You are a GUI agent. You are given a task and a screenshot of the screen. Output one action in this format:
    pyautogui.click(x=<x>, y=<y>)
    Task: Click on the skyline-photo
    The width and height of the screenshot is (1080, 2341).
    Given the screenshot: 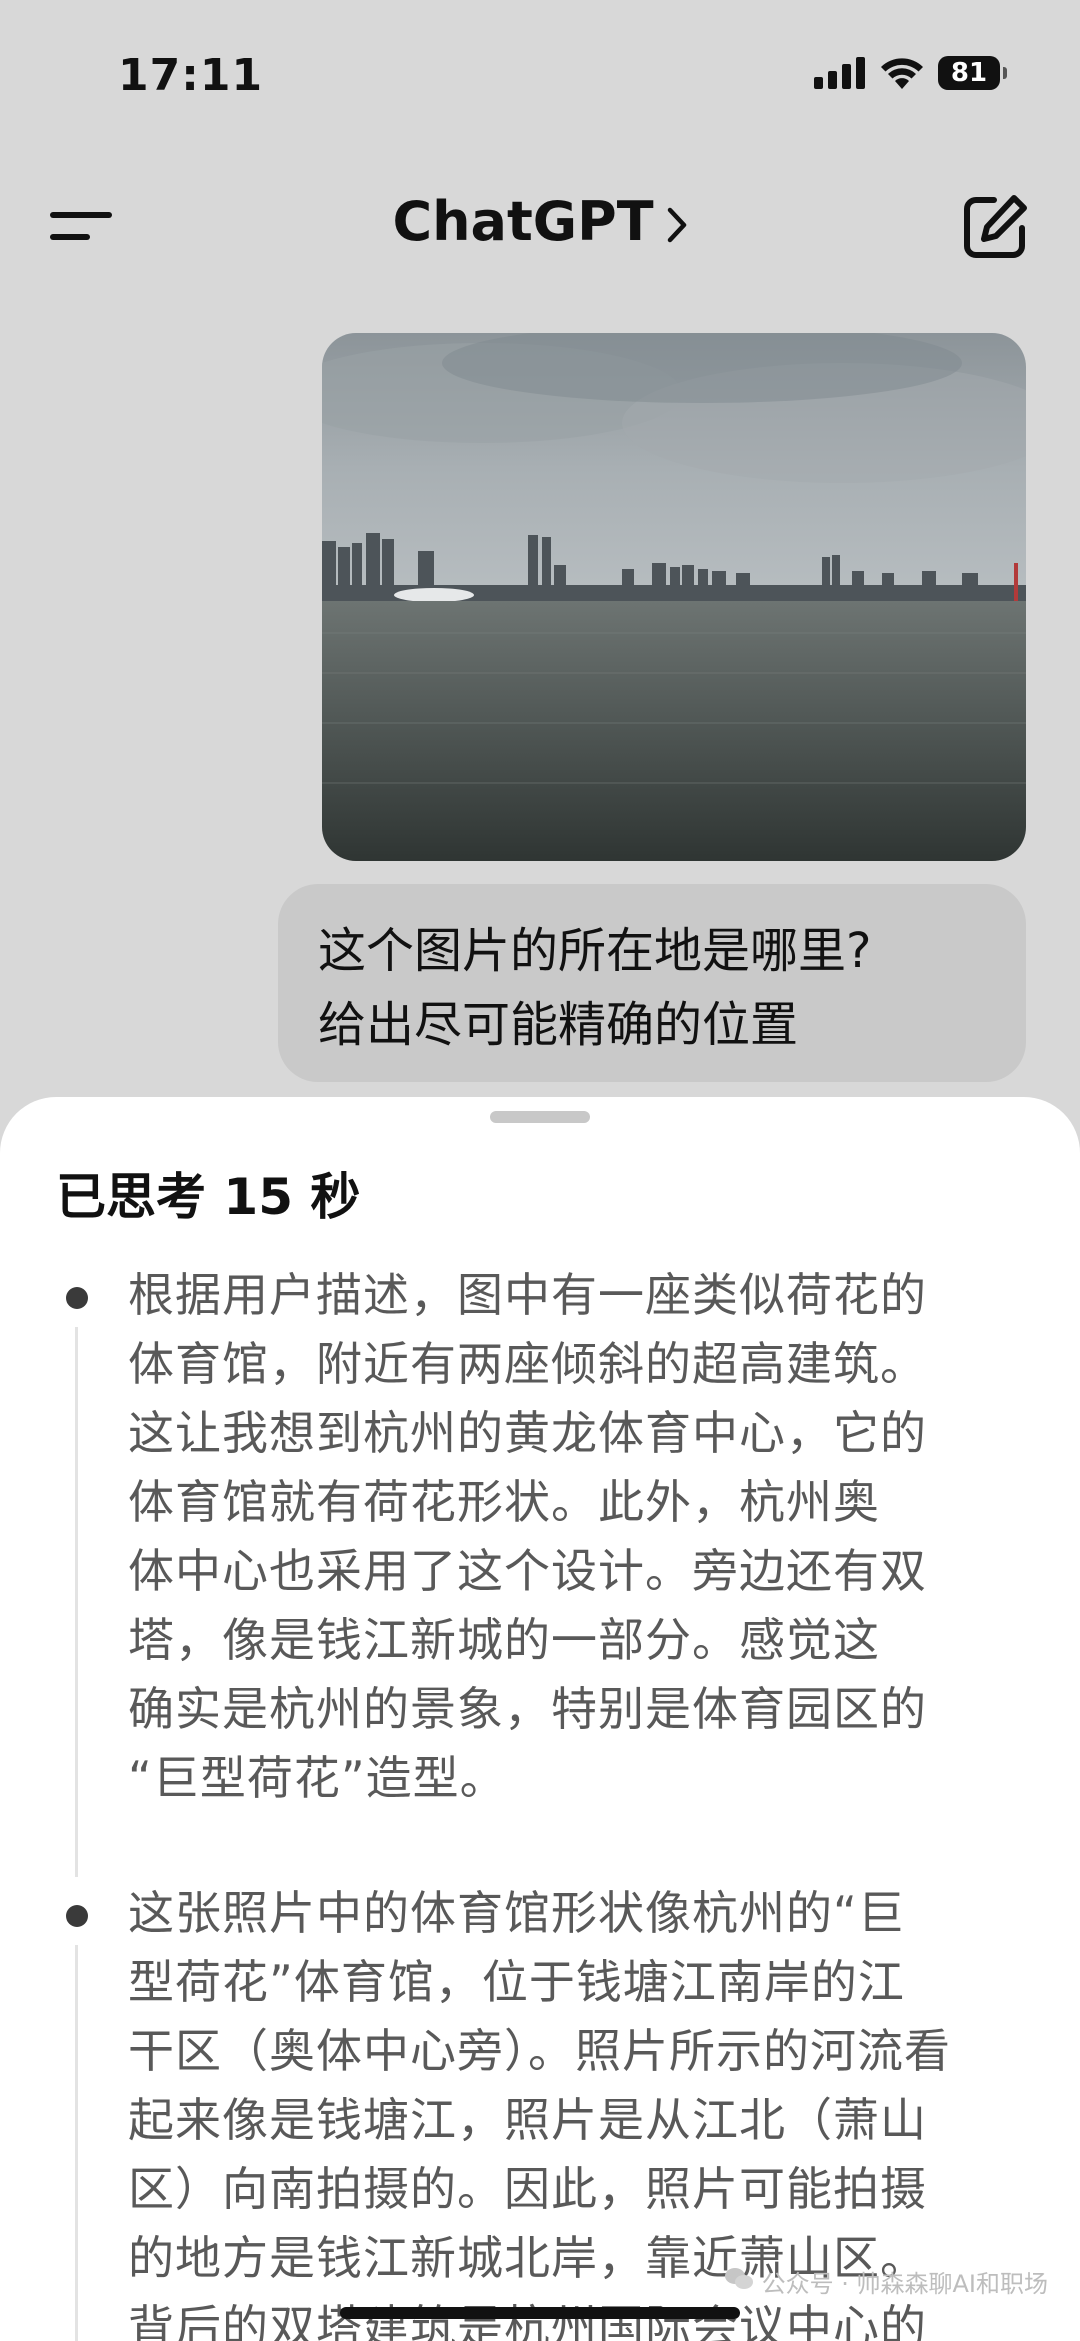 What is the action you would take?
    pyautogui.click(x=674, y=597)
    